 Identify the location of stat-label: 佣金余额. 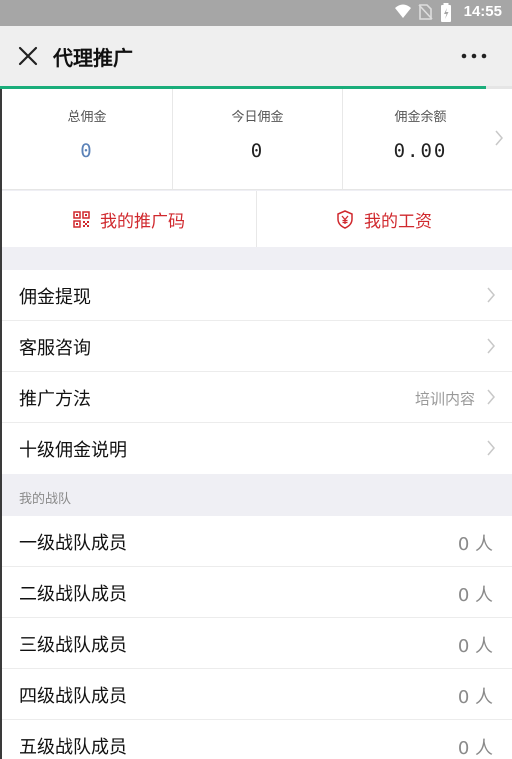
(420, 117).